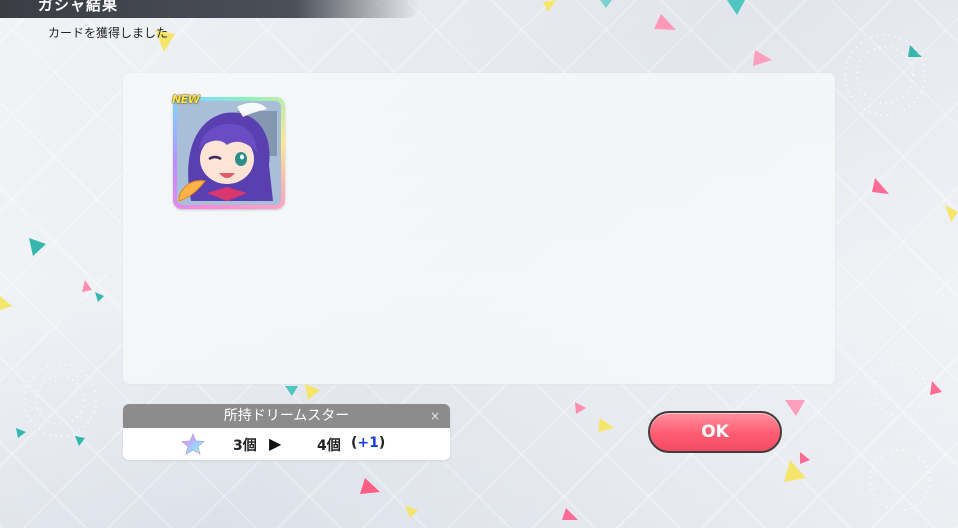 This screenshot has width=958, height=528. I want to click on delta-value: +1, so click(368, 443).